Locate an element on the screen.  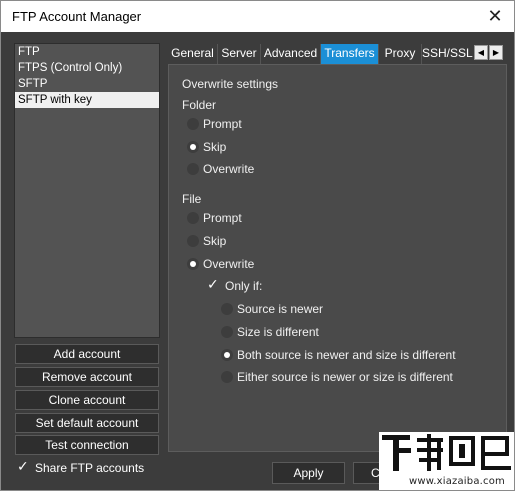
apply-button: Apply is located at coordinates (308, 473).